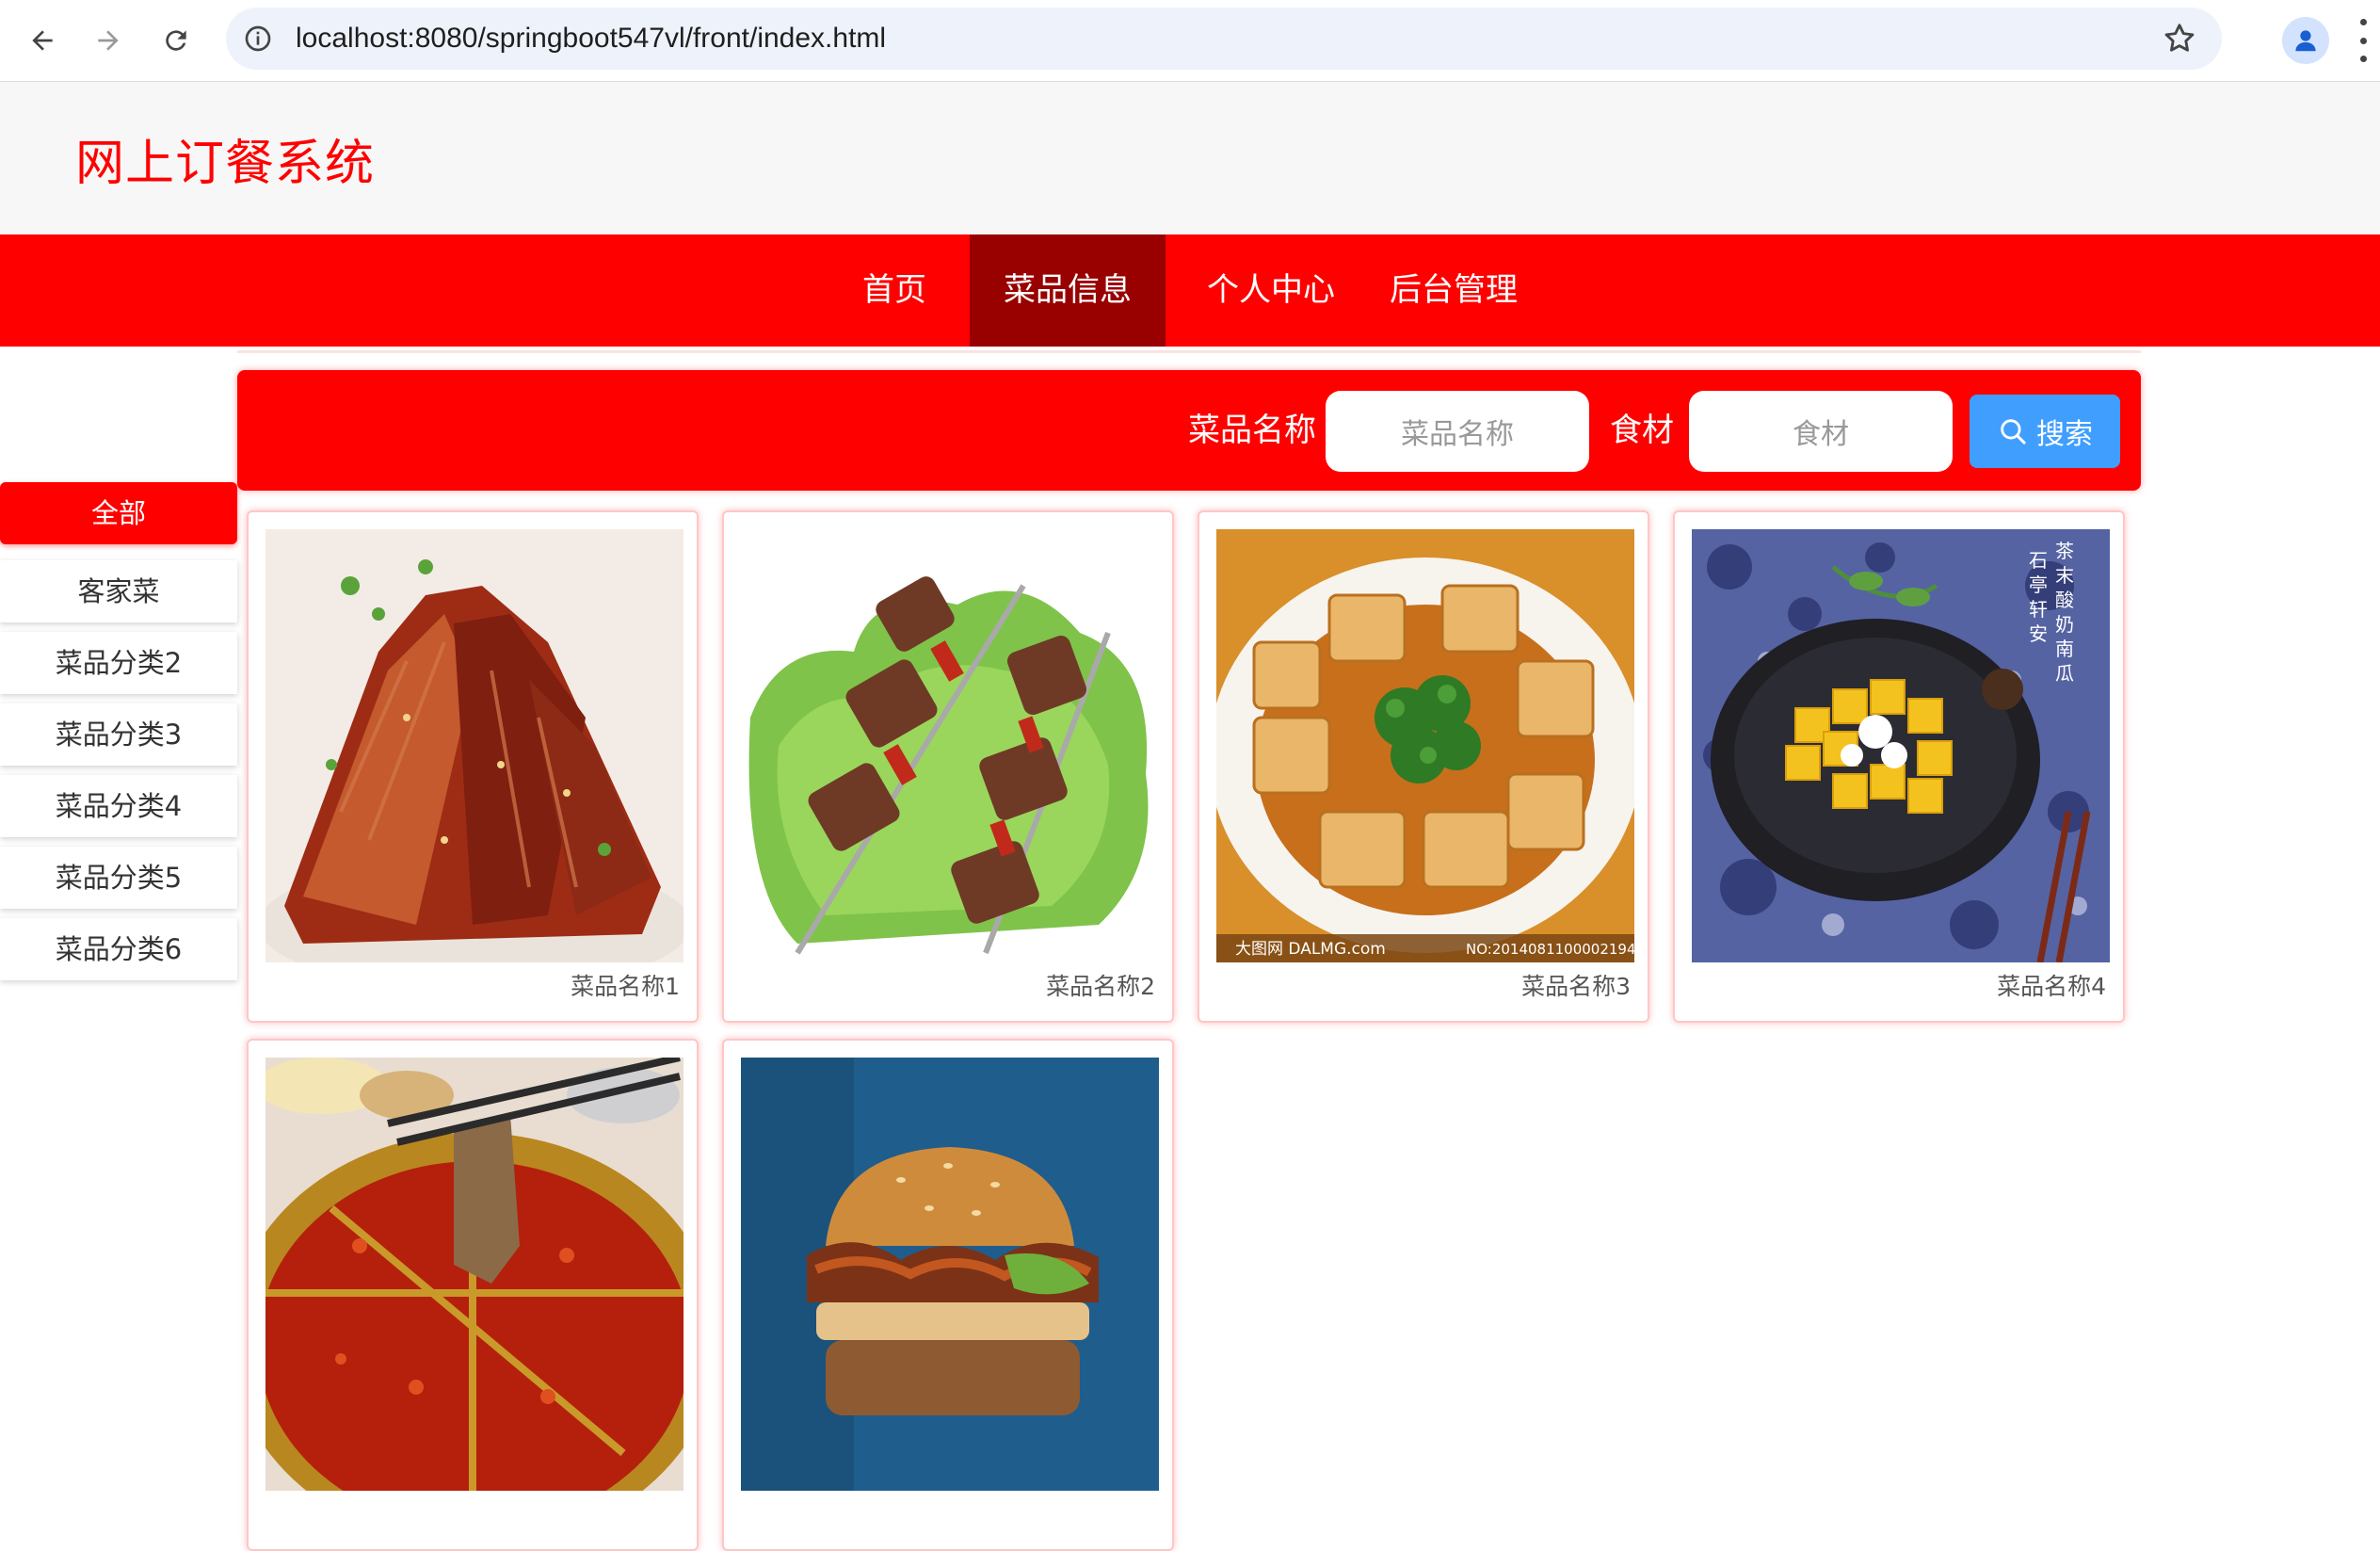 The image size is (2380, 1551). I want to click on dish-card: 石 亭 轩 安 茶 末 酸 奶 南 瓜 菜品名称4, so click(1899, 767).